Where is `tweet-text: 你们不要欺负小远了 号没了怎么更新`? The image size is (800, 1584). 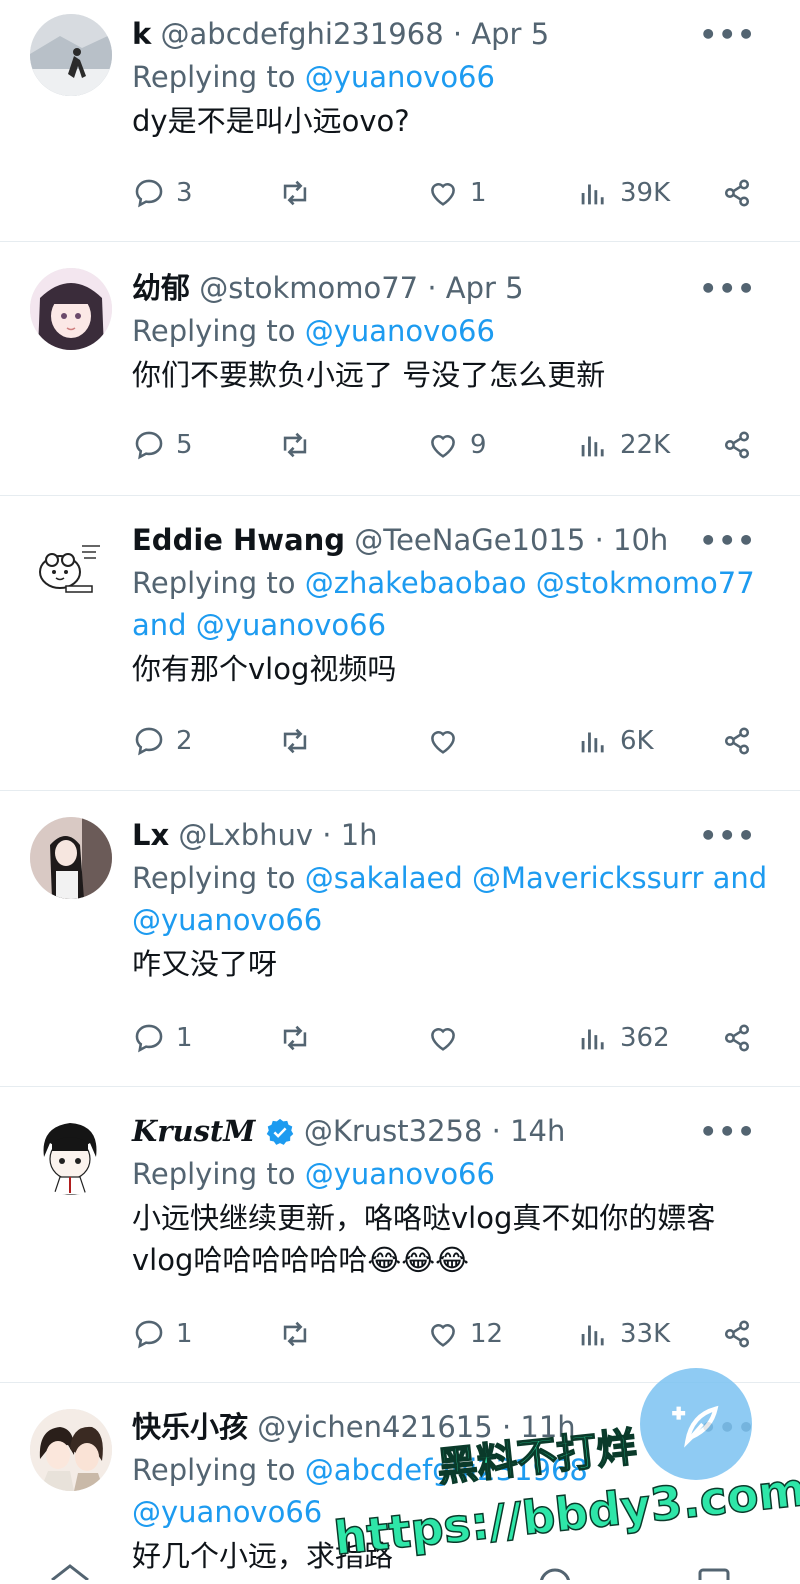
tweet-text: 你们不要欺负小远了 号没了怎么更新 is located at coordinates (369, 375).